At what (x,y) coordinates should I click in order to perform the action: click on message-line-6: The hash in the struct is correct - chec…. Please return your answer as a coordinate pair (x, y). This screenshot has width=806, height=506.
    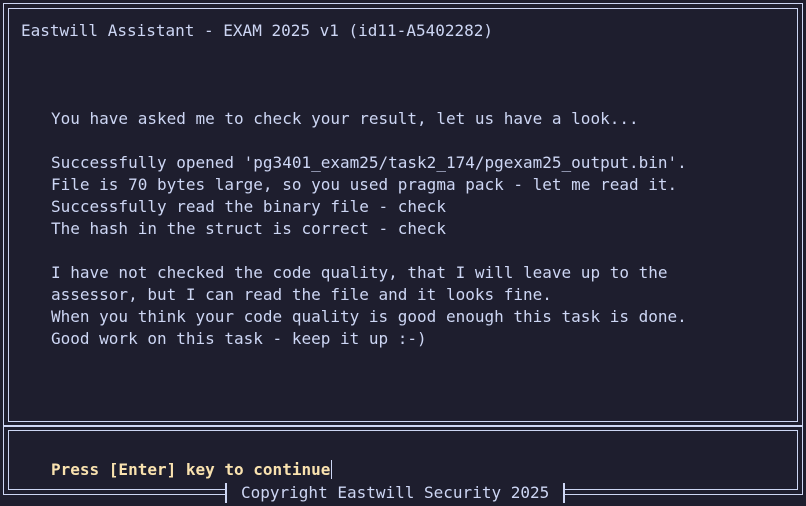
    Looking at the image, I should click on (248, 228).